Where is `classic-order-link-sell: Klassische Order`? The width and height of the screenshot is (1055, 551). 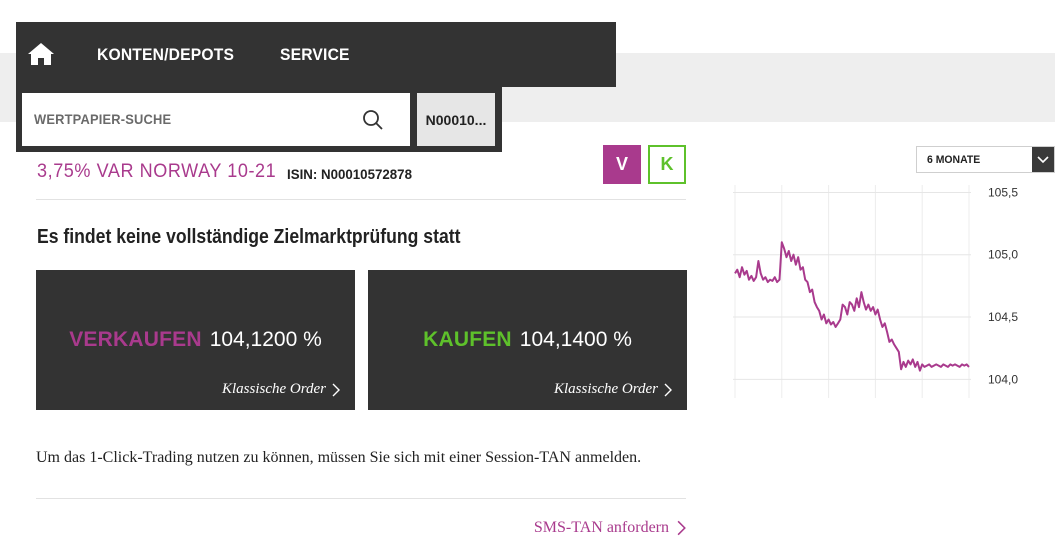
classic-order-link-sell: Klassische Order is located at coordinates (281, 389).